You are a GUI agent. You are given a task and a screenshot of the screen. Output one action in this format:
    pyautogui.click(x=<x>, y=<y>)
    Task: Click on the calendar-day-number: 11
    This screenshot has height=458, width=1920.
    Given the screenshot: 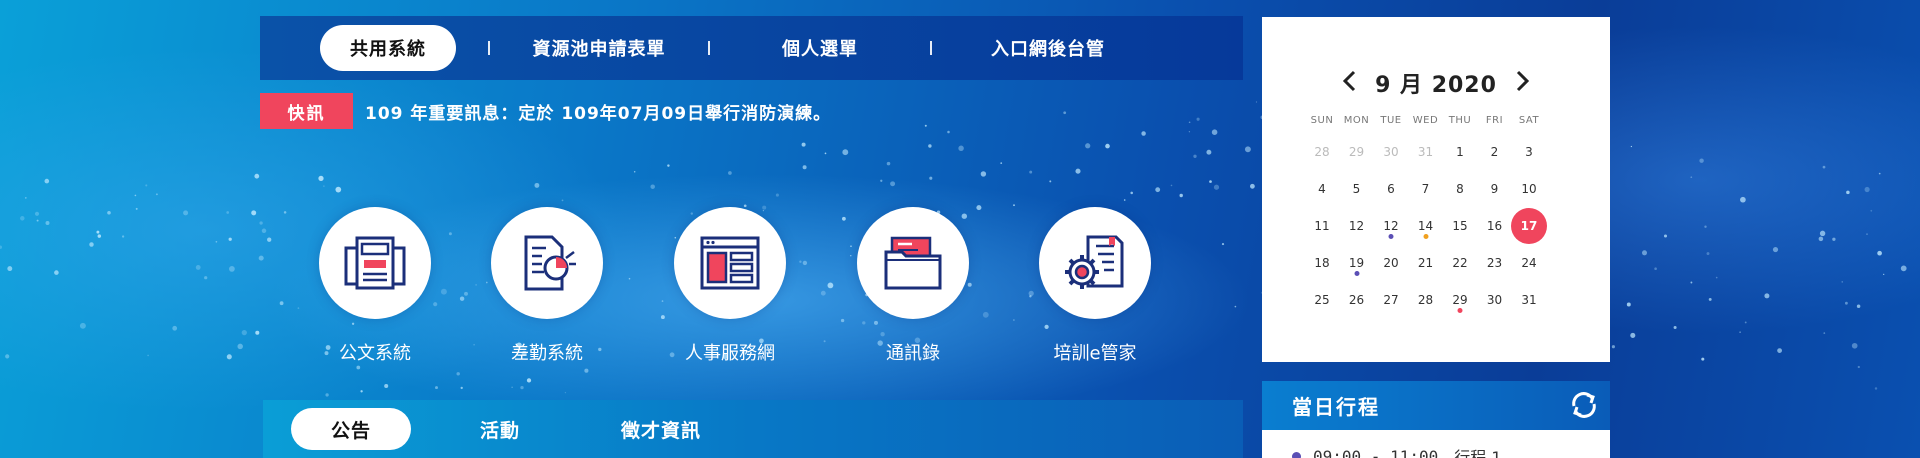 What is the action you would take?
    pyautogui.click(x=1322, y=226)
    